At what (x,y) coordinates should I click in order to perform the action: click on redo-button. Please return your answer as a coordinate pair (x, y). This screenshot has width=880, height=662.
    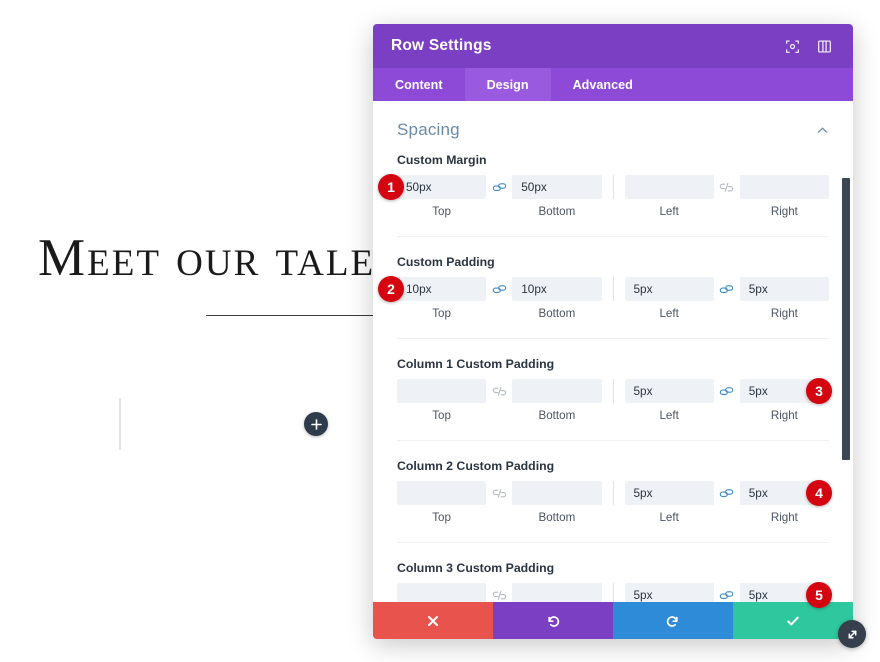
    Looking at the image, I should click on (673, 620).